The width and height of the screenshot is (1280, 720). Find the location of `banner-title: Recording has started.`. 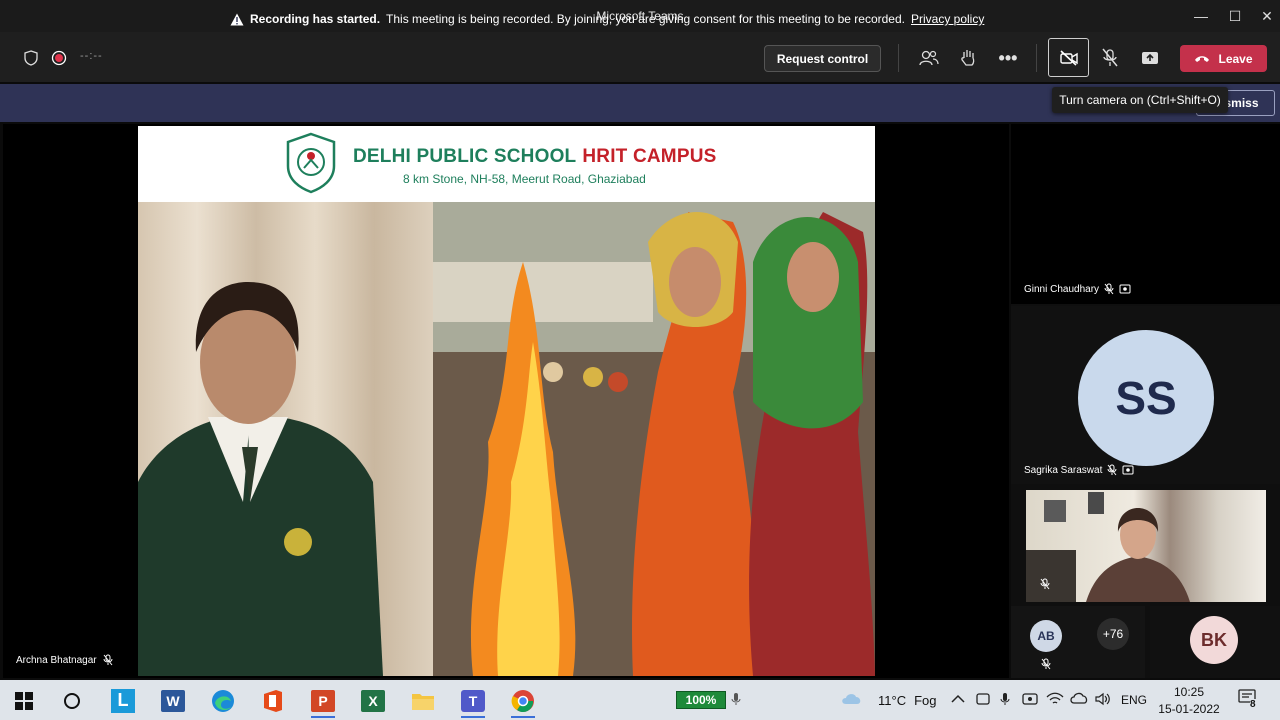

banner-title: Recording has started. is located at coordinates (315, 19).